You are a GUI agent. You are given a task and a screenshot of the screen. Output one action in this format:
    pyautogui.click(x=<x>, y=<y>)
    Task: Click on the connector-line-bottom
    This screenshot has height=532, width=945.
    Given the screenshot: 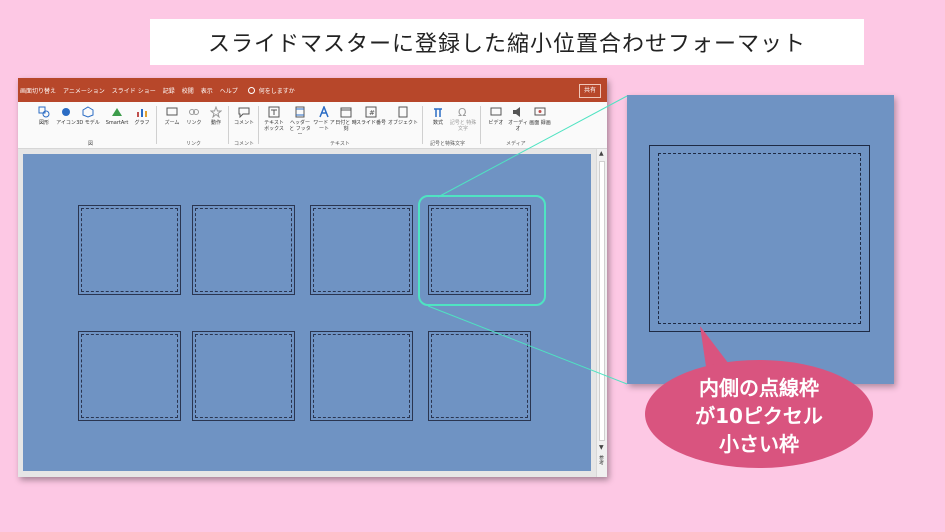 What is the action you would take?
    pyautogui.click(x=527, y=345)
    